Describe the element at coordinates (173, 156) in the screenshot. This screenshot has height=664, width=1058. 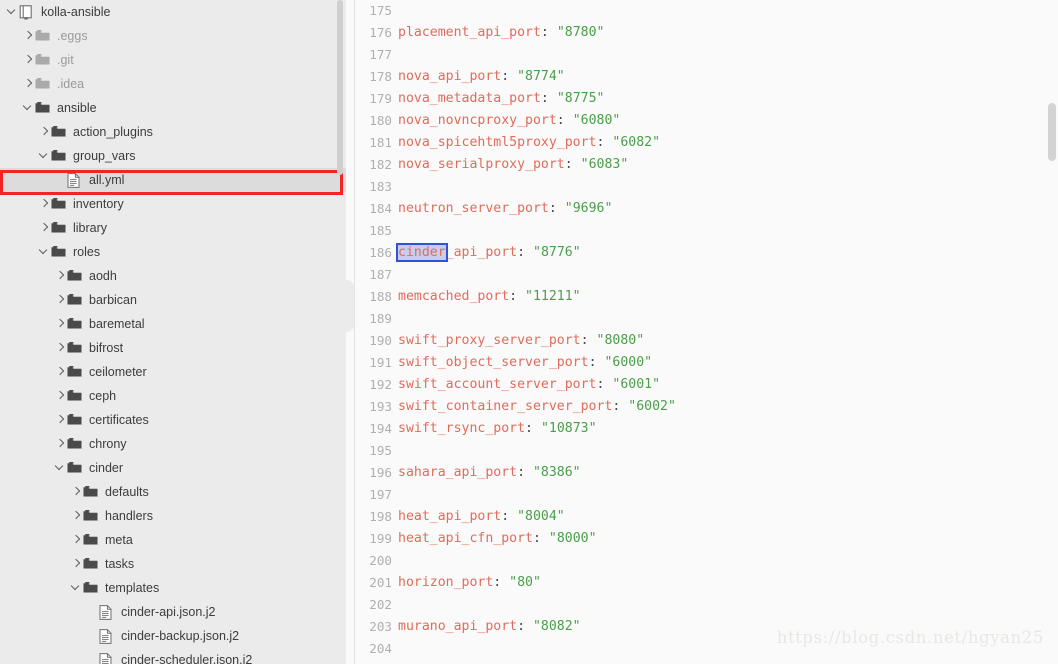
I see `tree-item-group-vars: group_vars` at that location.